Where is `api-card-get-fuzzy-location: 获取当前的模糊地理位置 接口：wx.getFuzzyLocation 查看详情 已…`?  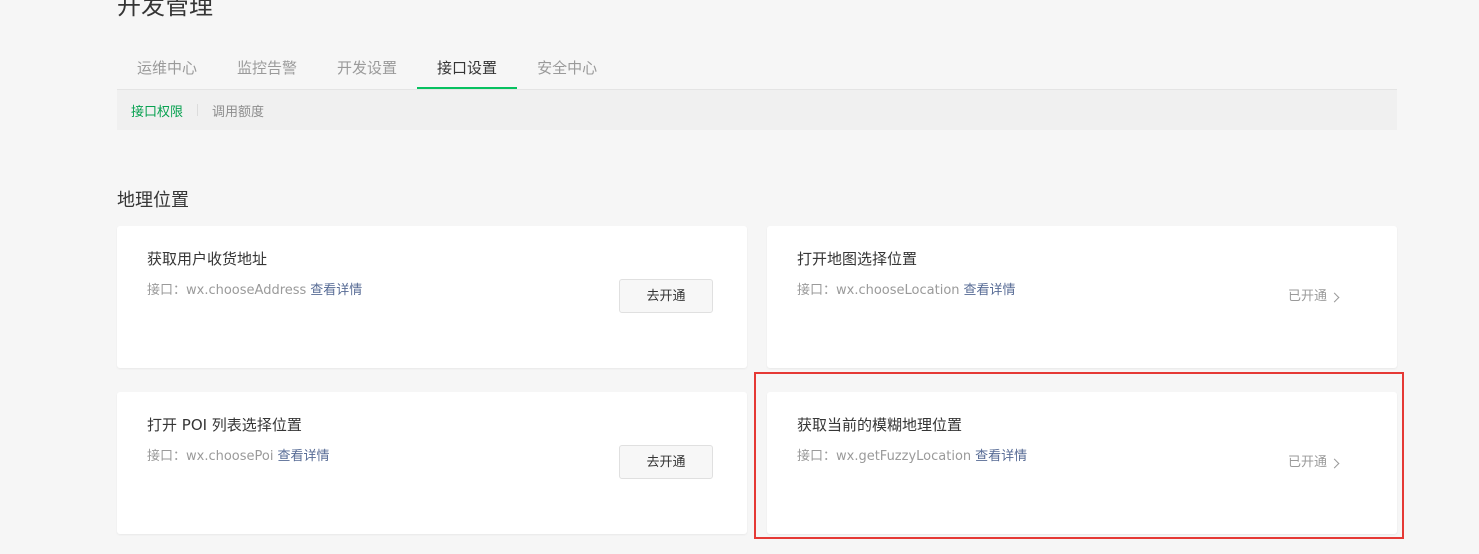
api-card-get-fuzzy-location: 获取当前的模糊地理位置 接口：wx.getFuzzyLocation 查看详情 已… is located at coordinates (1082, 463).